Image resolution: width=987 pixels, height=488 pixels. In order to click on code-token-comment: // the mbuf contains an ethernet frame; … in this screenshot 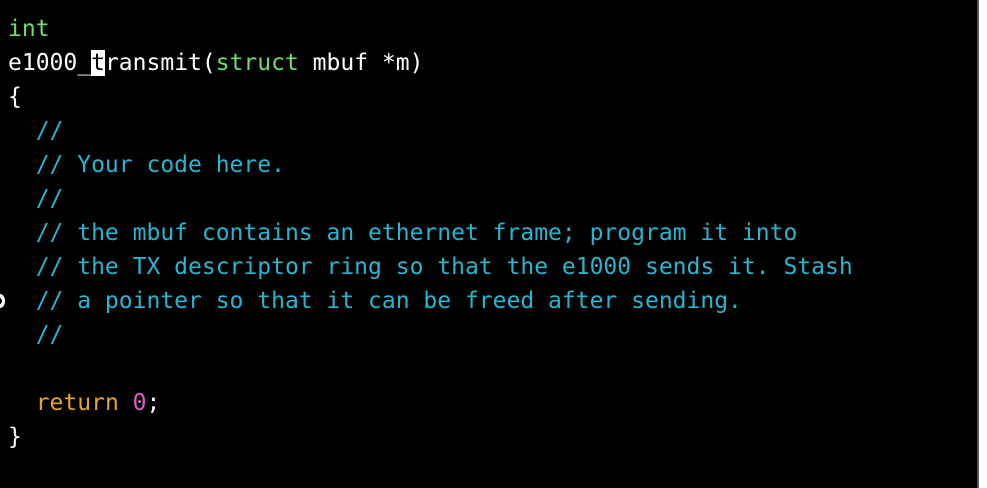, I will do `click(403, 233)`.